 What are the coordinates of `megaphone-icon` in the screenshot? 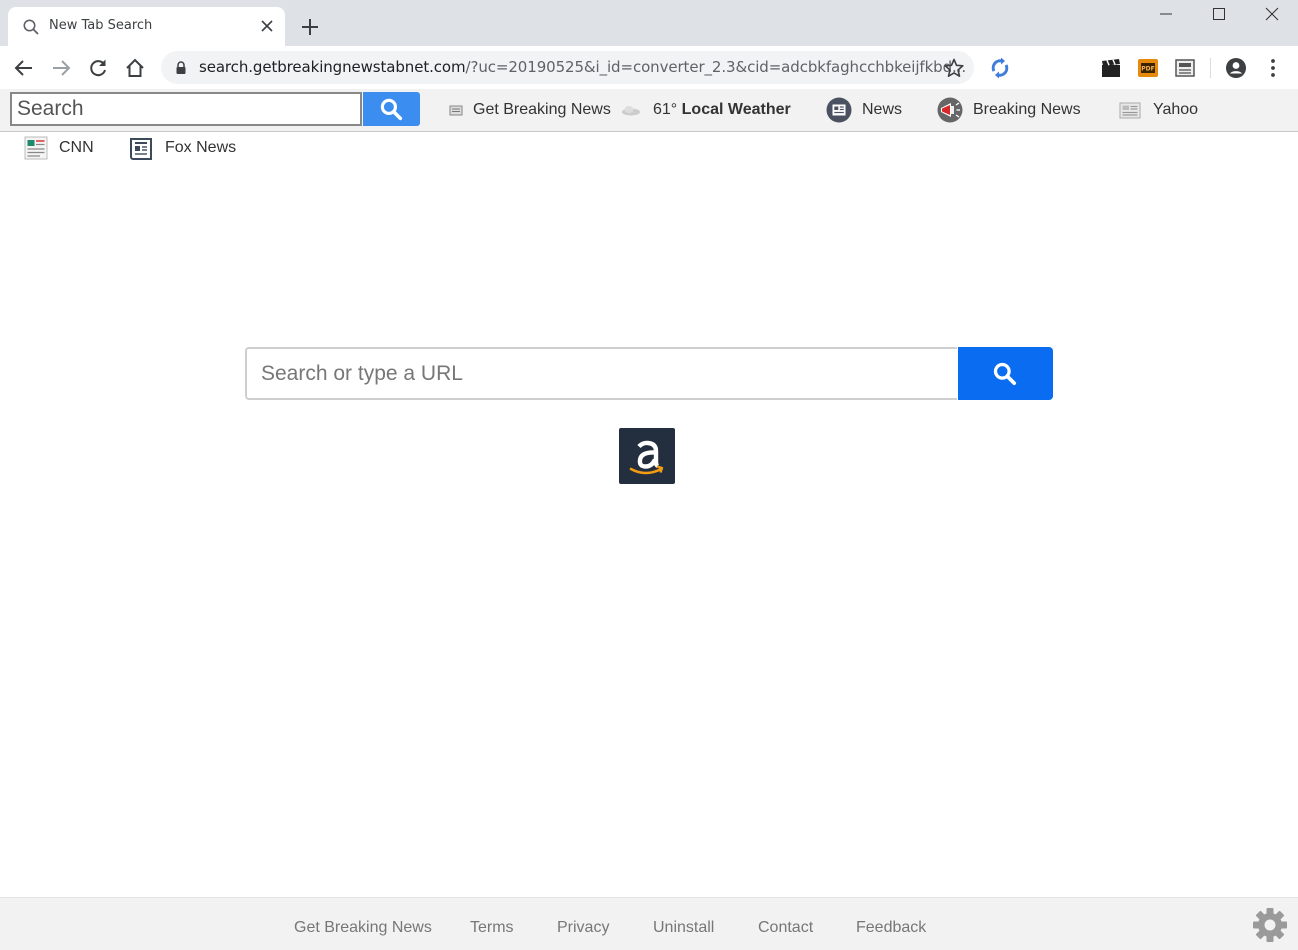 It's located at (950, 110).